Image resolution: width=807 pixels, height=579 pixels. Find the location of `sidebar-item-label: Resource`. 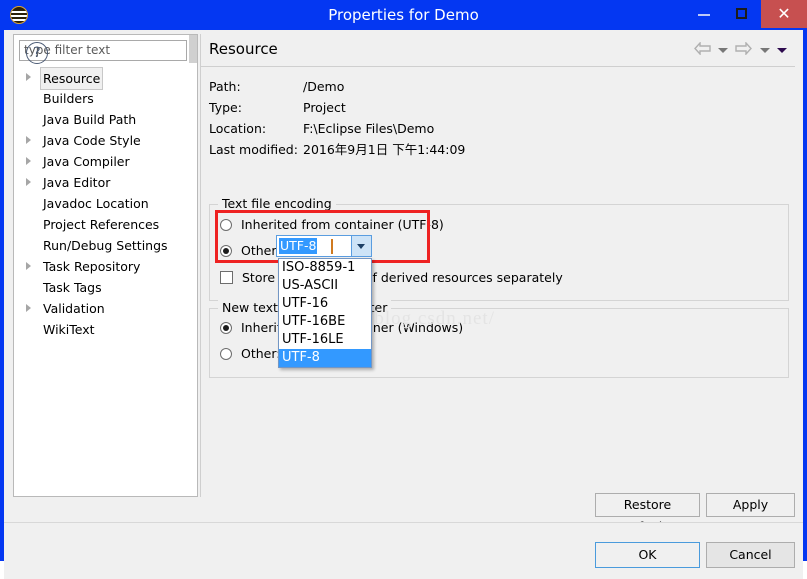

sidebar-item-label: Resource is located at coordinates (72, 78).